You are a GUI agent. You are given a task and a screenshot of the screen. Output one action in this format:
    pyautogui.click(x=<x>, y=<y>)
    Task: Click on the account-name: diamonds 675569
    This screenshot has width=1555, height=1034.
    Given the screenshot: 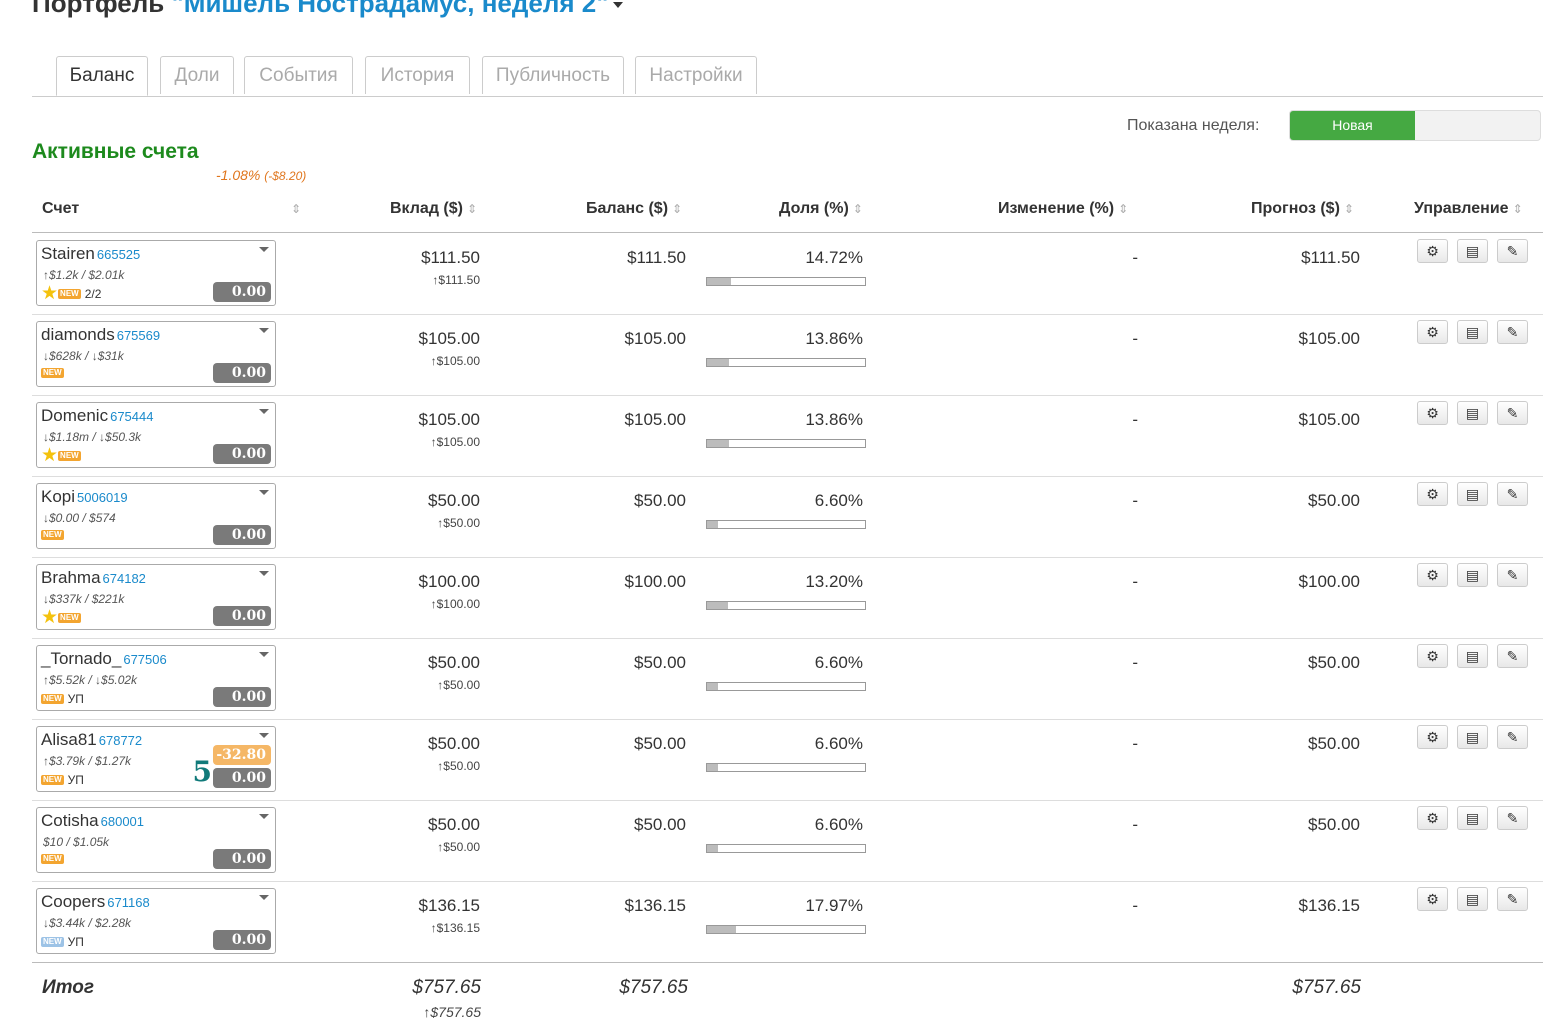 What is the action you would take?
    pyautogui.click(x=100, y=335)
    